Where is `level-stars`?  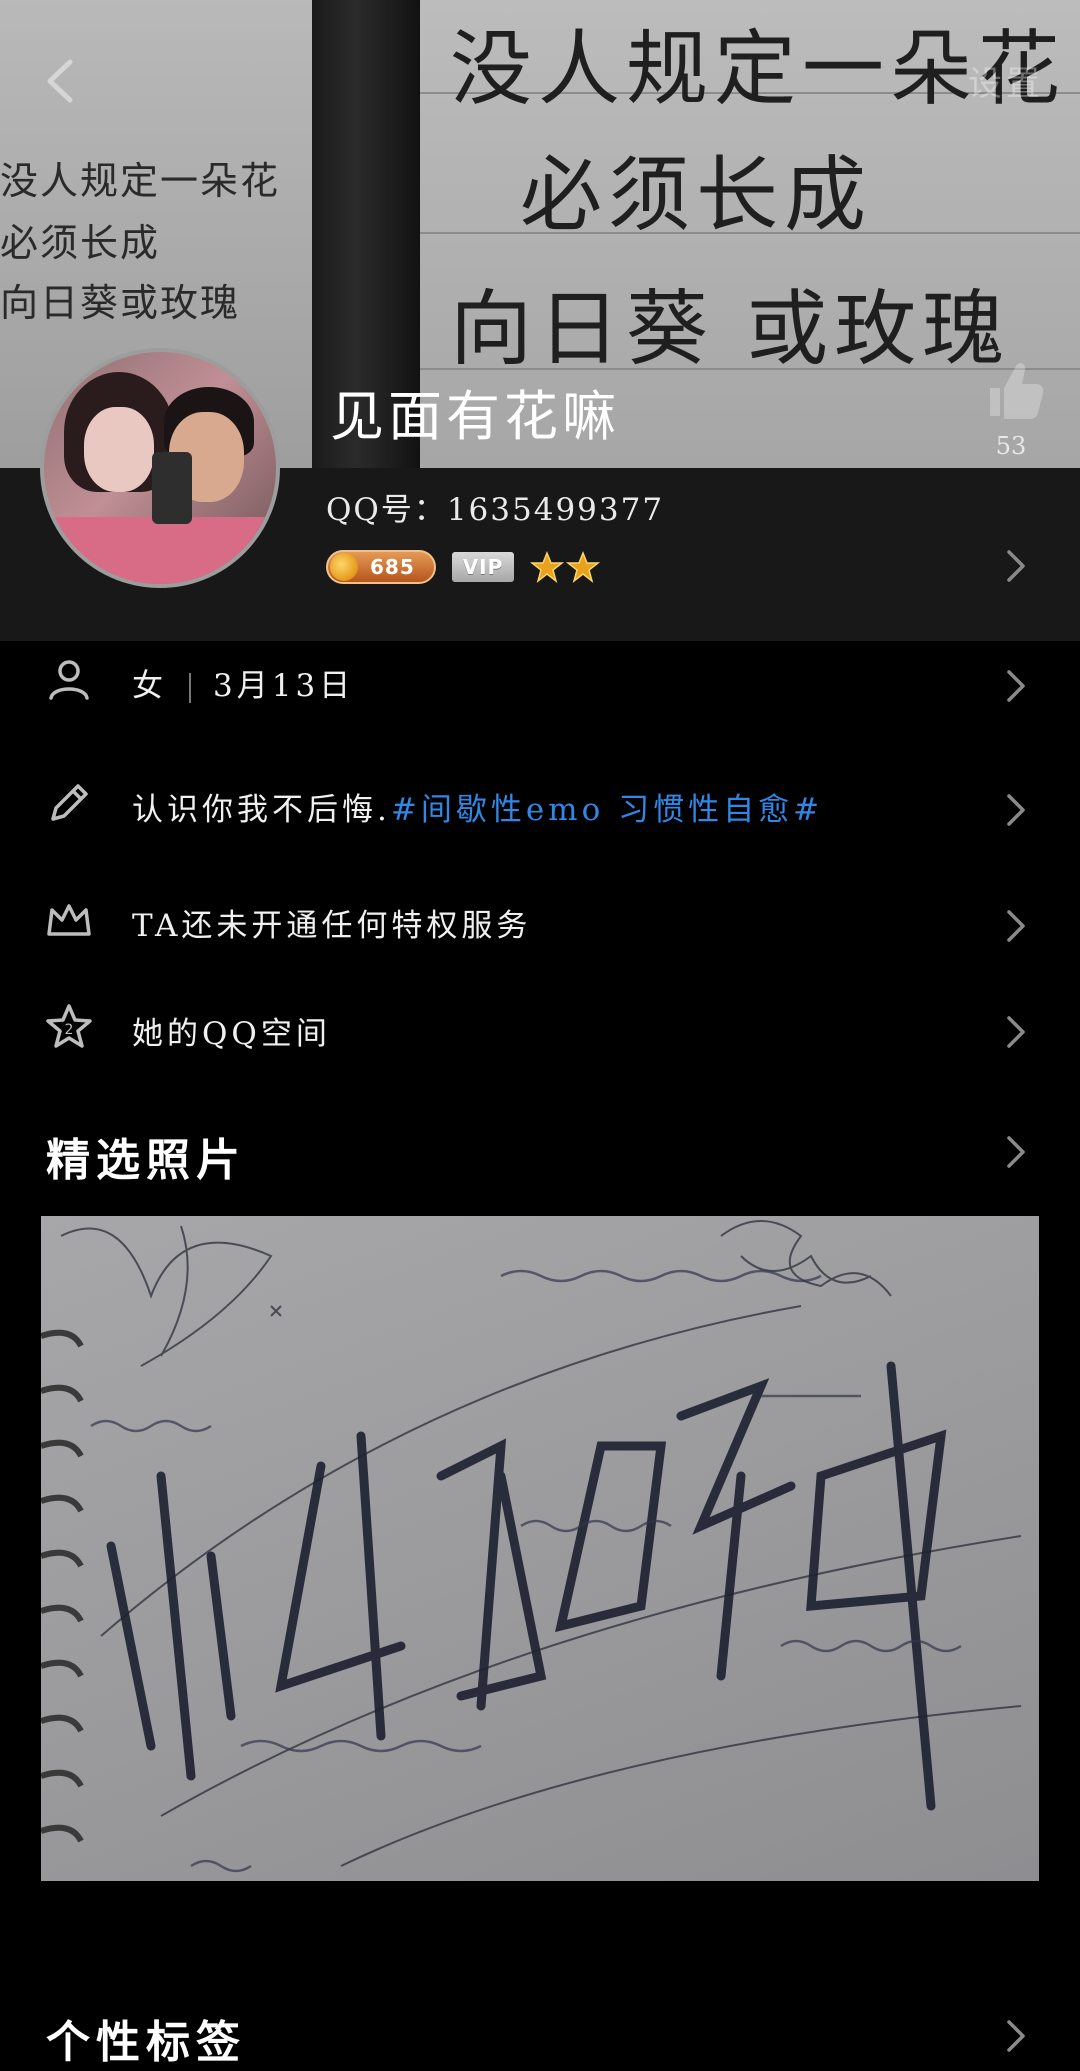 level-stars is located at coordinates (565, 567).